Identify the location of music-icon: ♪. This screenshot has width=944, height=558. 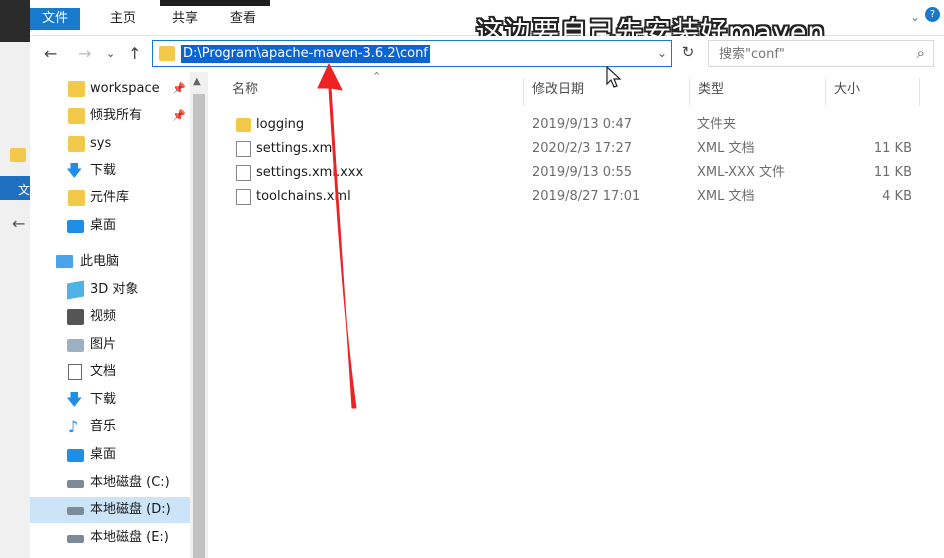
(73, 426).